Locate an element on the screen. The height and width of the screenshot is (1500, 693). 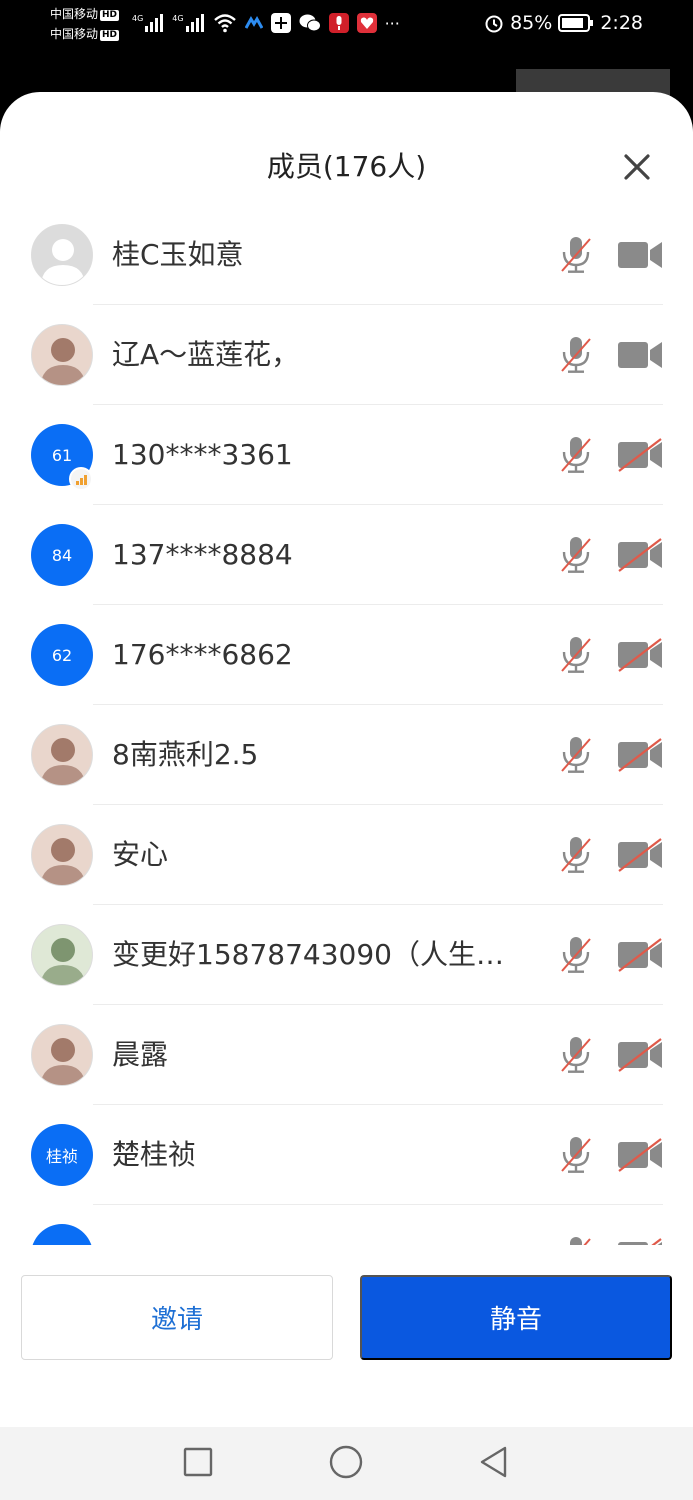
member-name: 楚桂祯 is located at coordinates (154, 1154).